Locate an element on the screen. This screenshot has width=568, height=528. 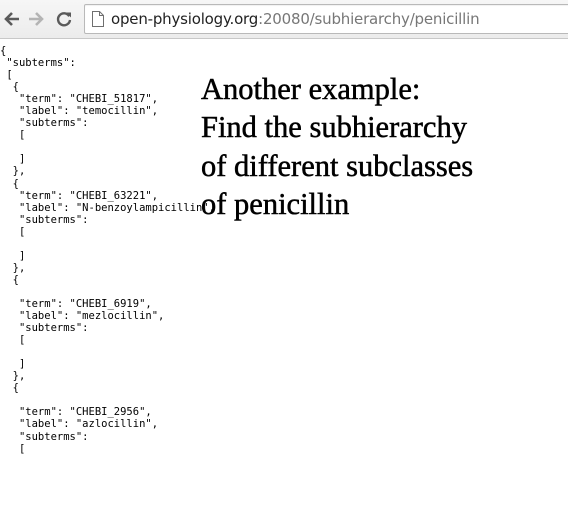
url-host: open-physiology.org is located at coordinates (185, 19).